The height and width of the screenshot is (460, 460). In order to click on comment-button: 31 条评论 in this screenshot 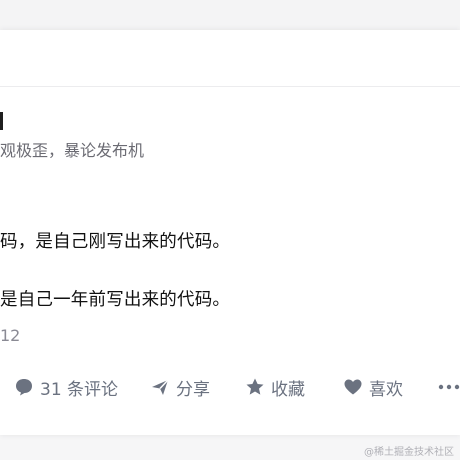, I will do `click(66, 387)`.